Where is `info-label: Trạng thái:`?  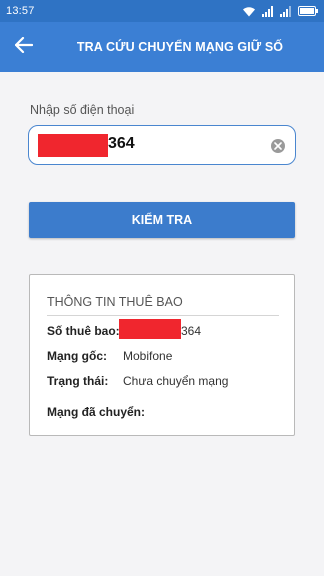
info-label: Trạng thái: is located at coordinates (78, 381).